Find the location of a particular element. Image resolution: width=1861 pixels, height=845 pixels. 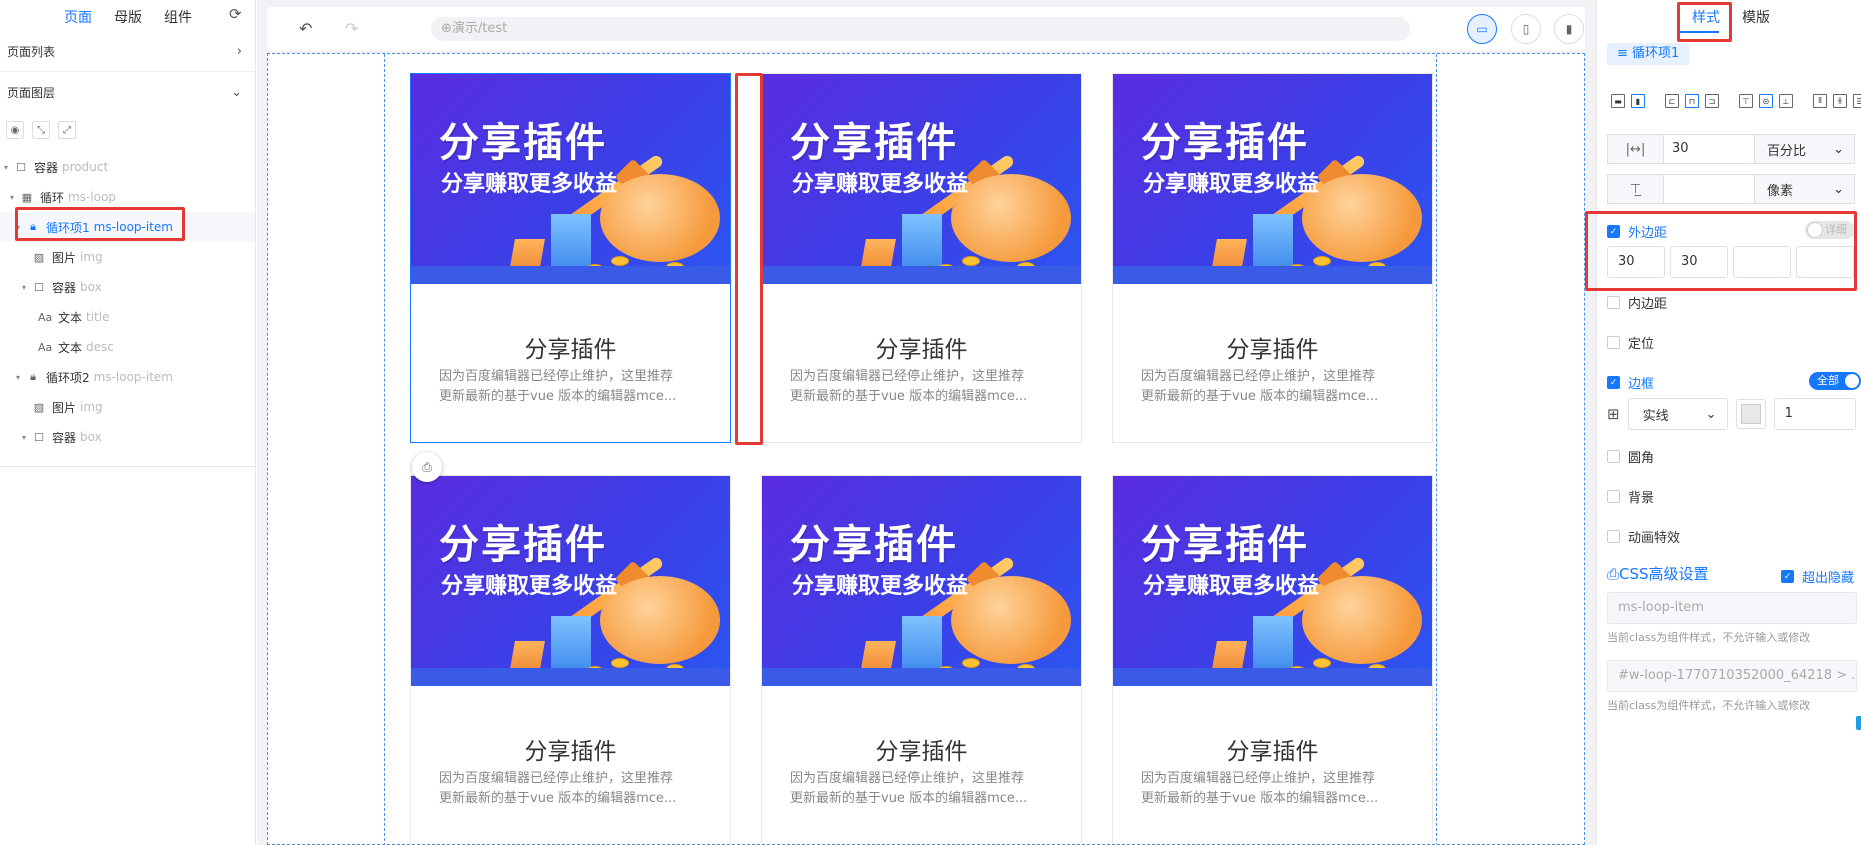

border-all-toggle: 全部 is located at coordinates (1835, 381).